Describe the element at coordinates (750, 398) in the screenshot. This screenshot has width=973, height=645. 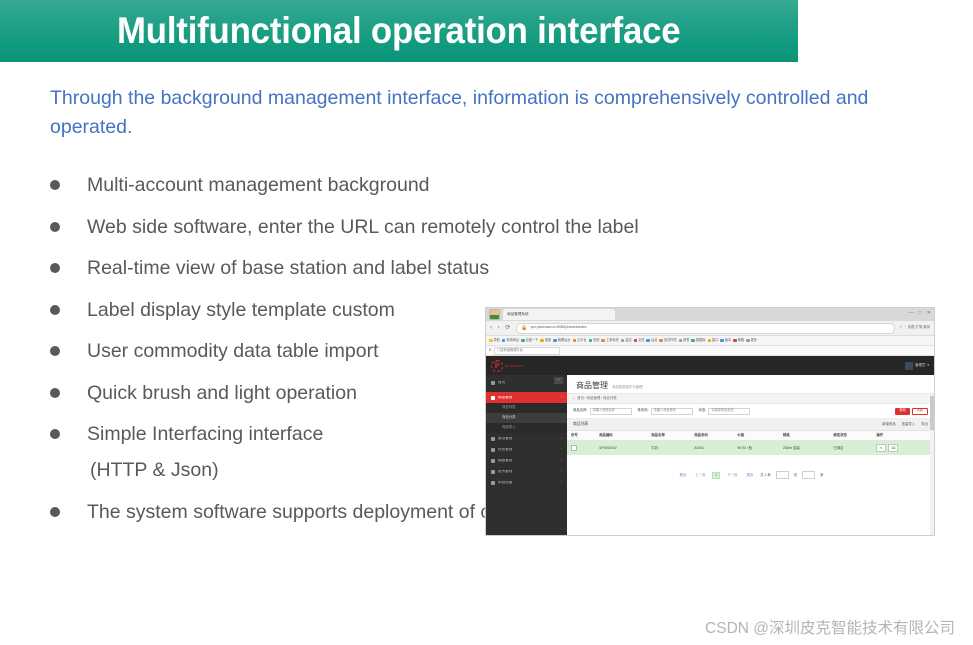
I see `breadcrumb: ⌂ 首页 / 商品管理 / 商品列表` at that location.